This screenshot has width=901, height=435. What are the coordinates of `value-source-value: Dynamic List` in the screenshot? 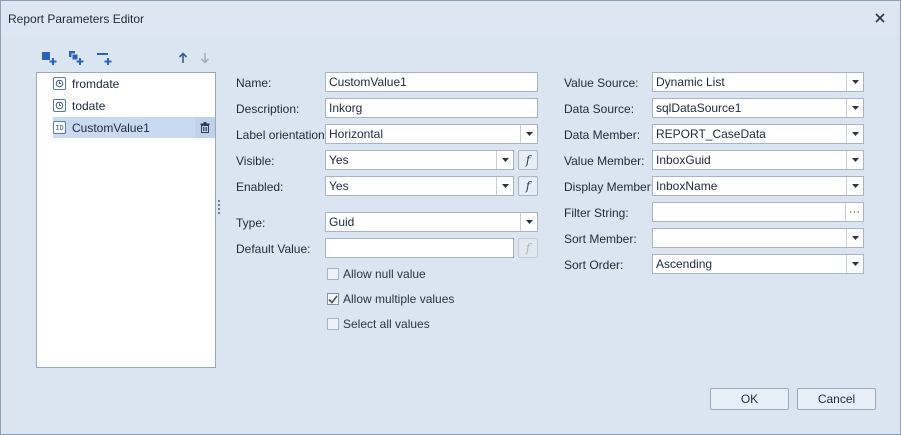 It's located at (690, 82).